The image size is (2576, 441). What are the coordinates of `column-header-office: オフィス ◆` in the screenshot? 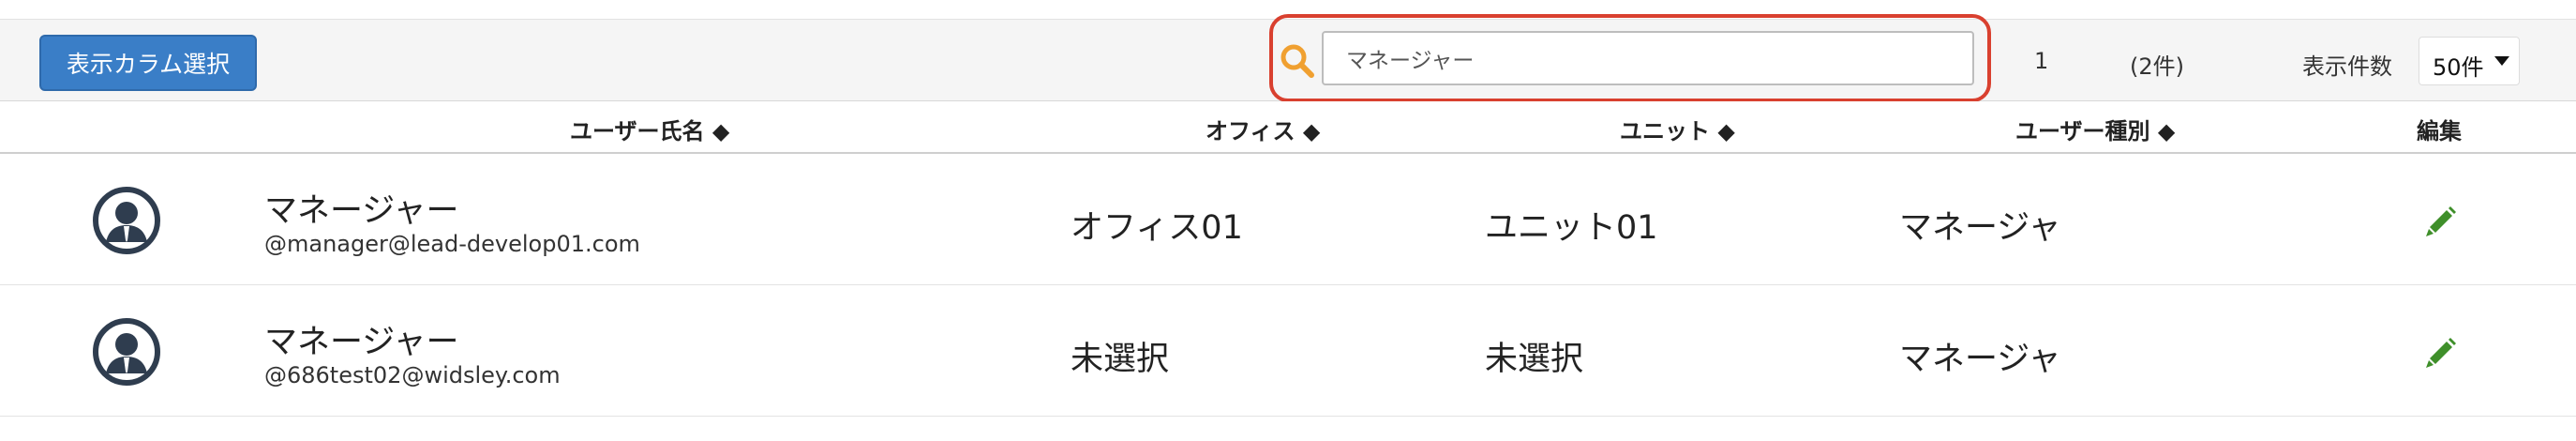 It's located at (1263, 129).